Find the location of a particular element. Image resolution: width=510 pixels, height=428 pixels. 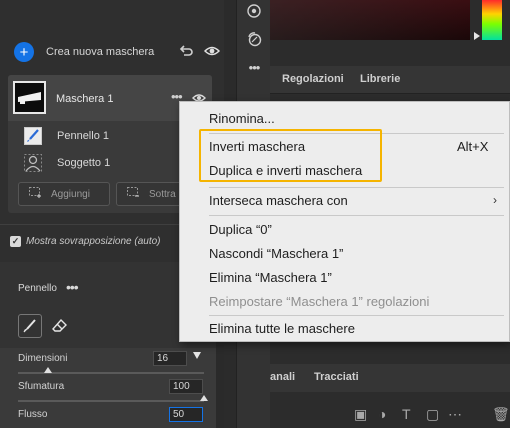

color-picker-field is located at coordinates (370, 20).